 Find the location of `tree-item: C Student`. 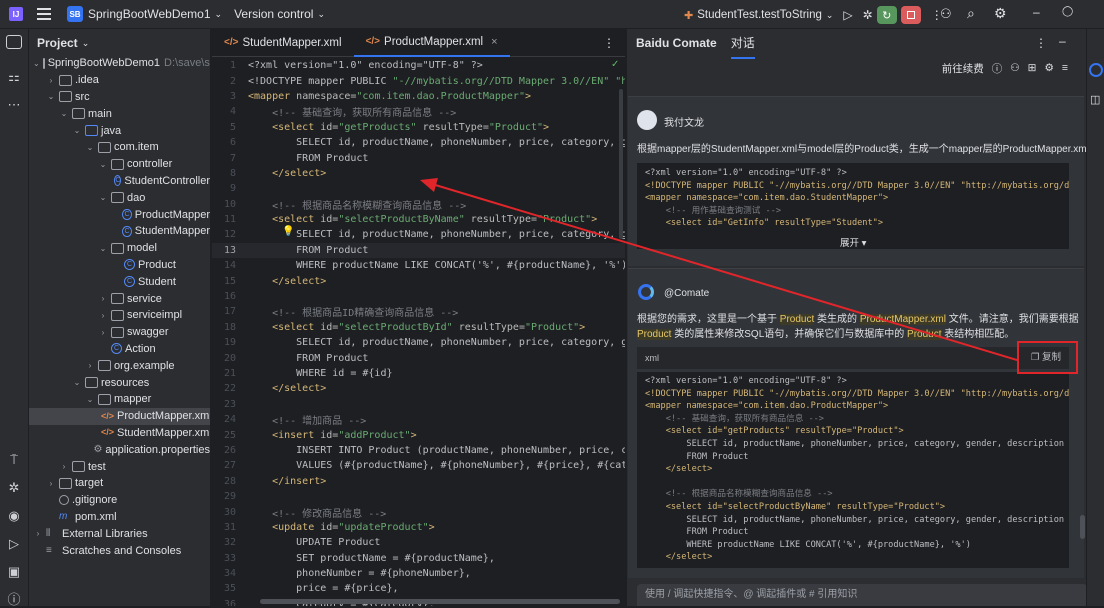

tree-item: C Student is located at coordinates (119, 281).